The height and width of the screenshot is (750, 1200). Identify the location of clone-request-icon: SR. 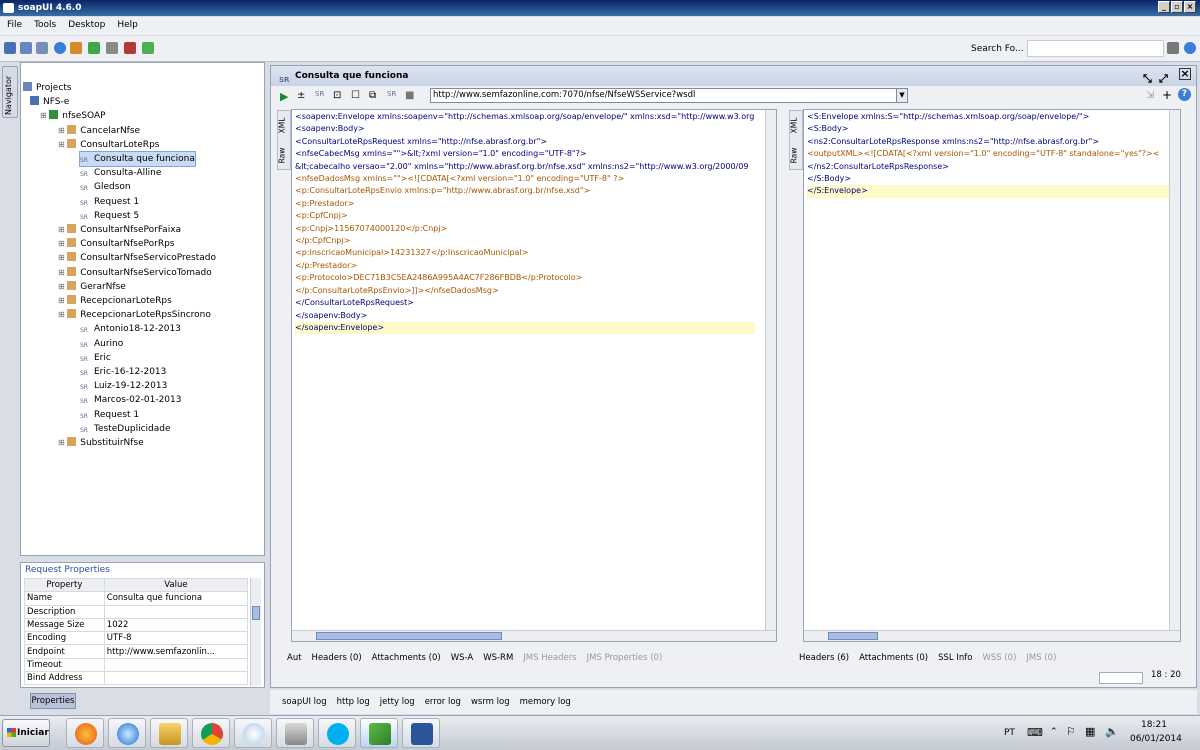
(319, 94).